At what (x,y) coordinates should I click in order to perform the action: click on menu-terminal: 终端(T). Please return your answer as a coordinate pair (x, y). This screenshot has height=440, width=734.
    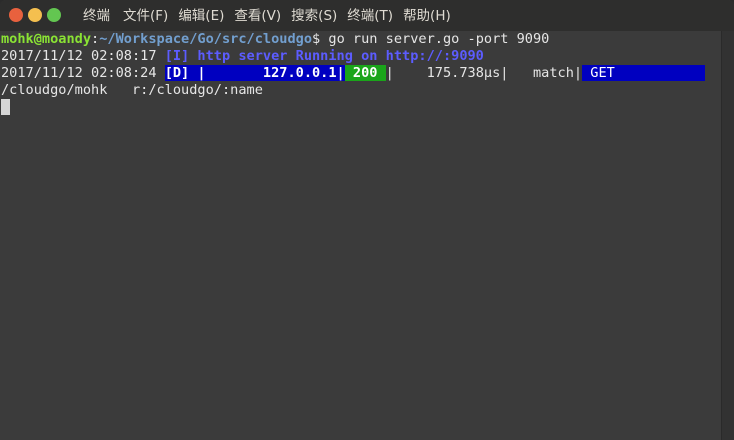
    Looking at the image, I should click on (370, 15).